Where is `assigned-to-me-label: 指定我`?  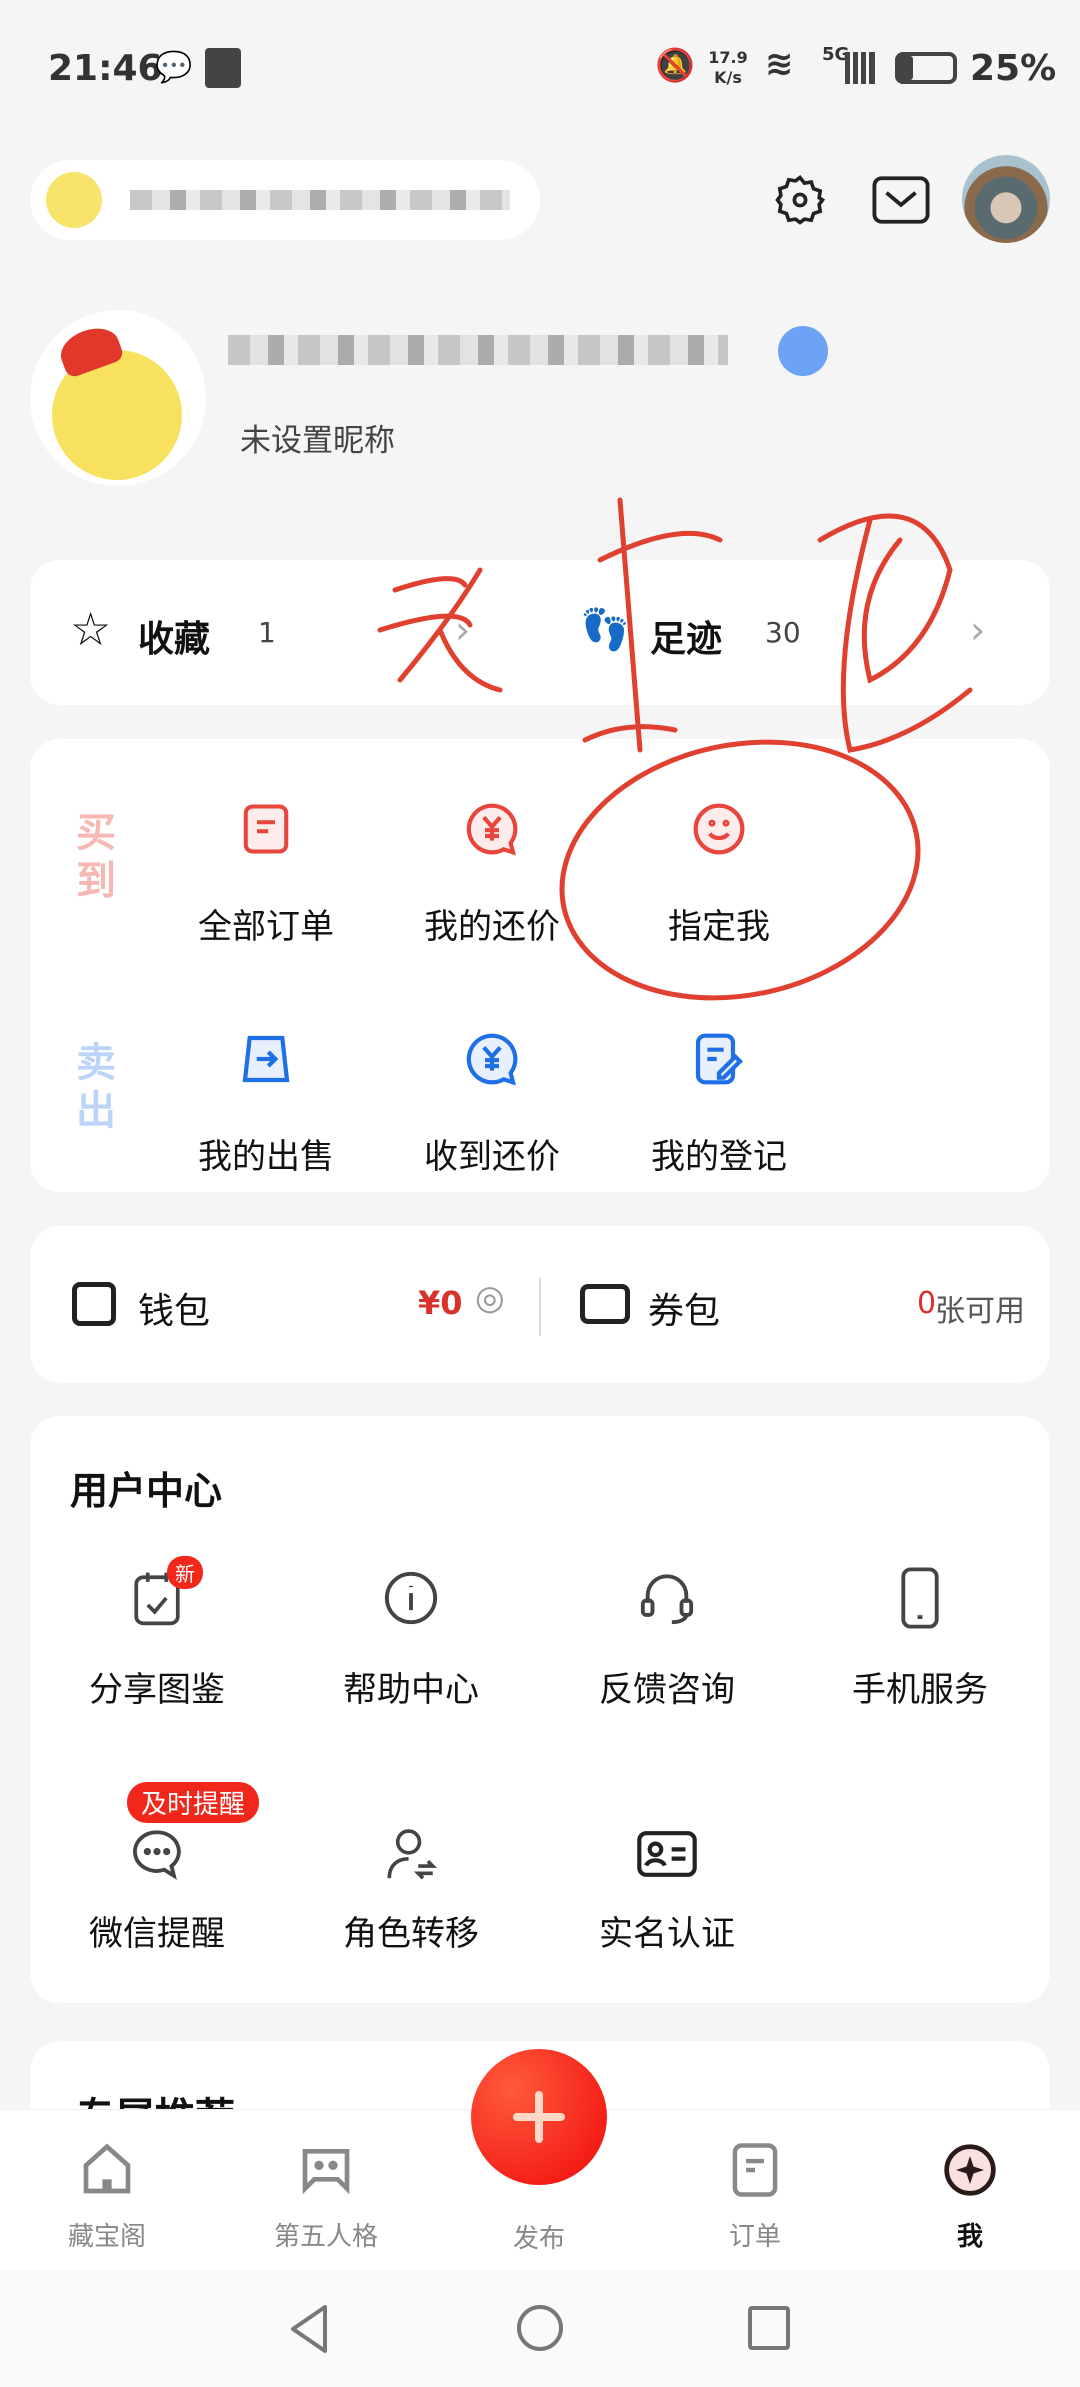
assigned-to-me-label: 指定我 is located at coordinates (719, 927).